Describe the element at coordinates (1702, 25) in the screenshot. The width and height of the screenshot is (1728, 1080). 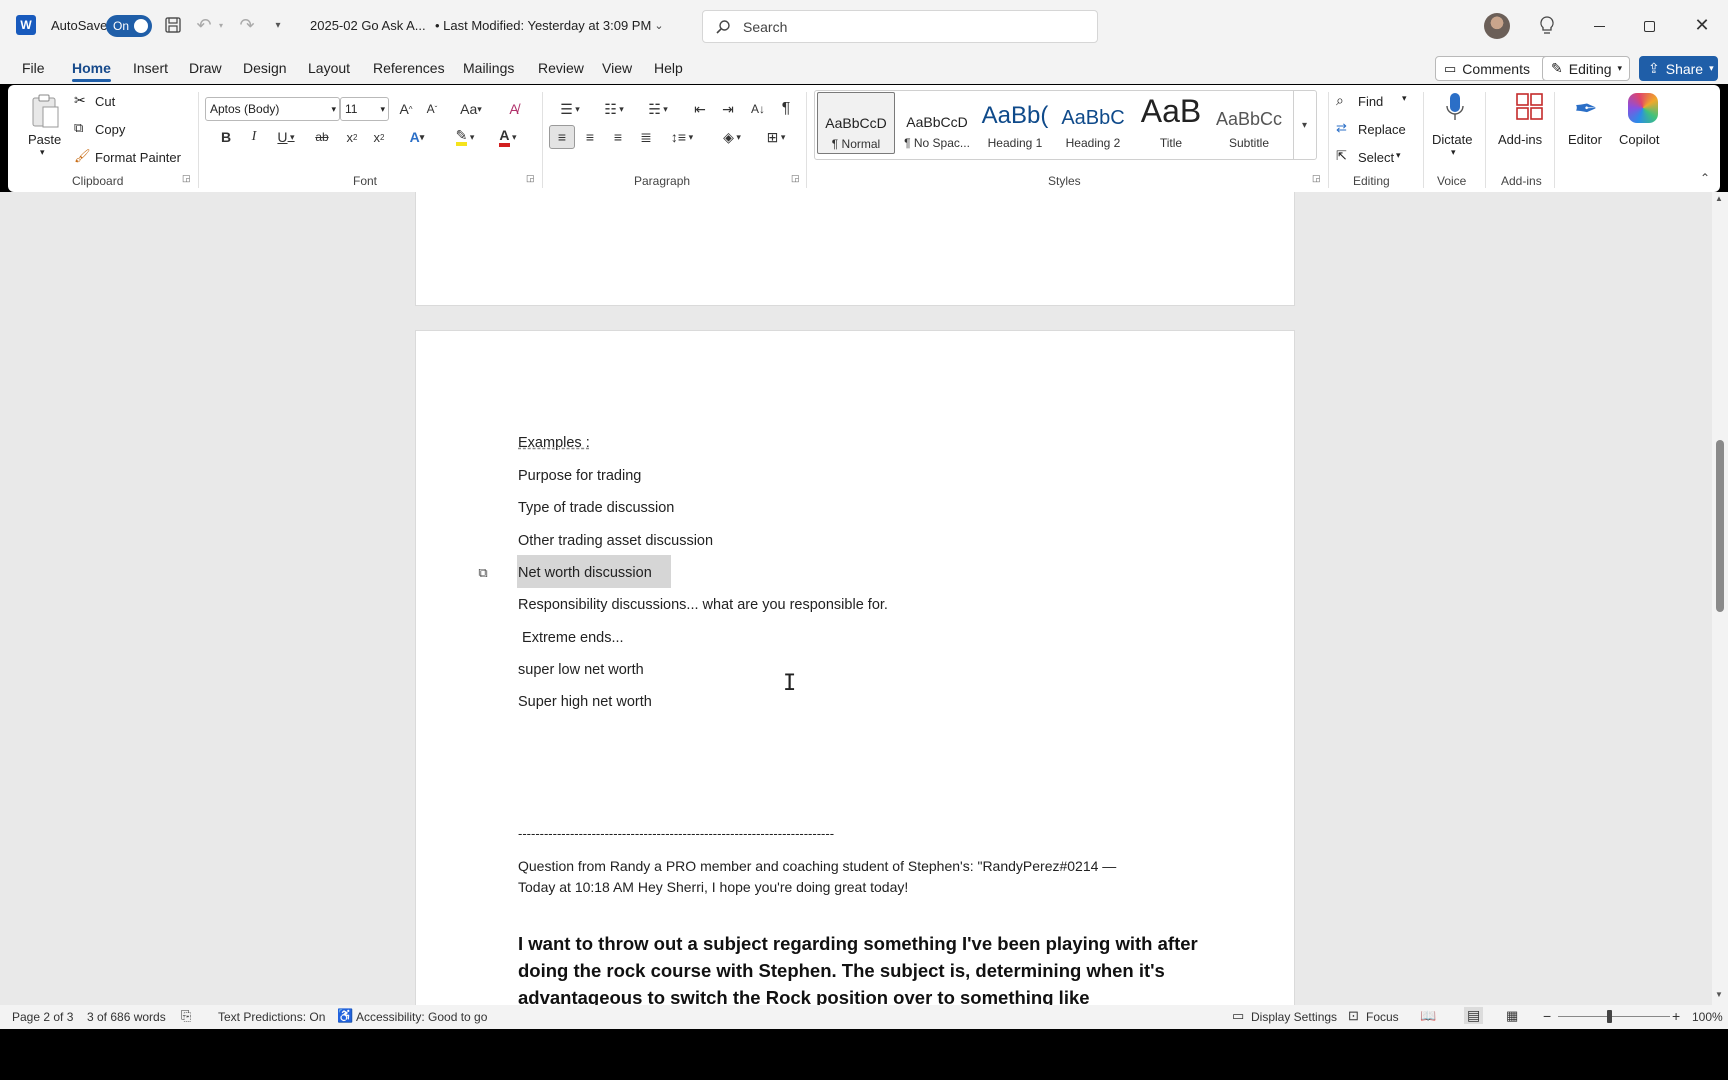
I see `close-icon: ✕` at that location.